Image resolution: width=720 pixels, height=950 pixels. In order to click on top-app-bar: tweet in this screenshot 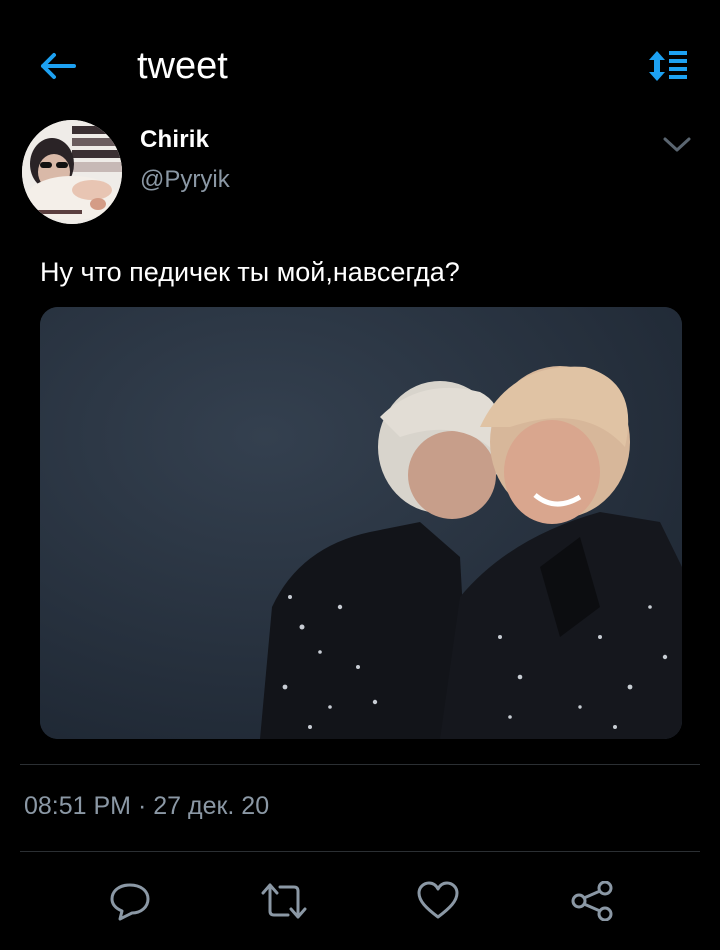, I will do `click(360, 65)`.